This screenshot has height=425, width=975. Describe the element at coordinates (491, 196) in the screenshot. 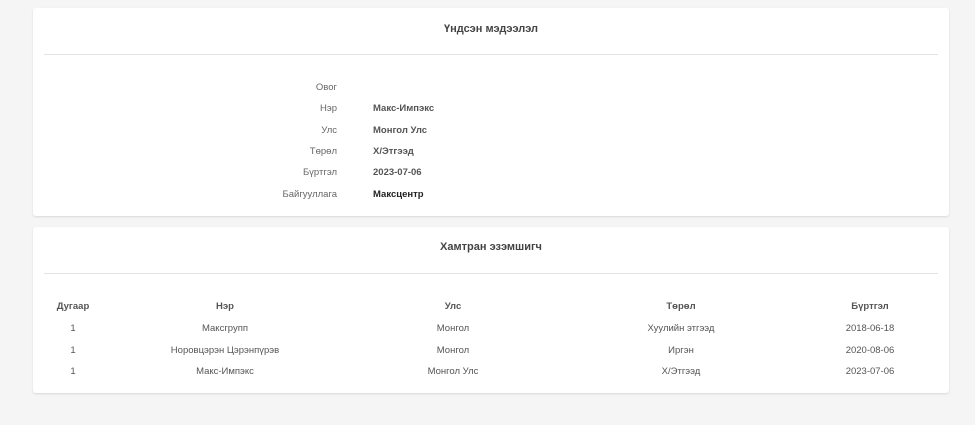

I see `info-row-organization: Байгууллага Максцентр` at that location.